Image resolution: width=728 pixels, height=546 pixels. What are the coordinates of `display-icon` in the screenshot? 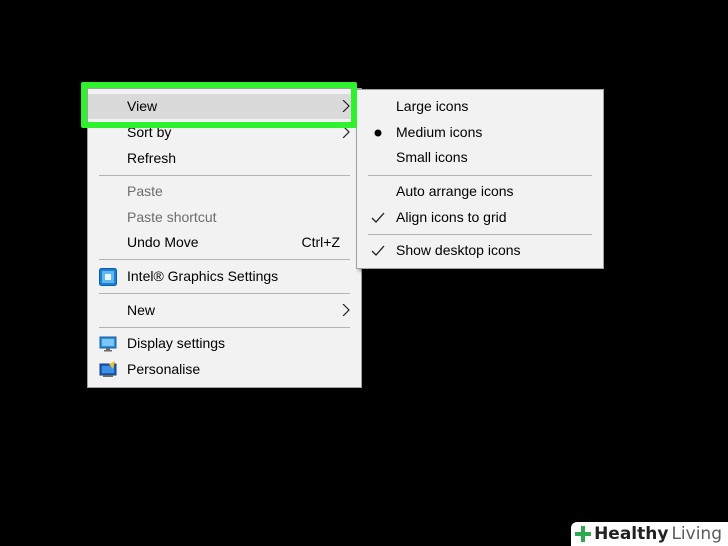 It's located at (108, 344).